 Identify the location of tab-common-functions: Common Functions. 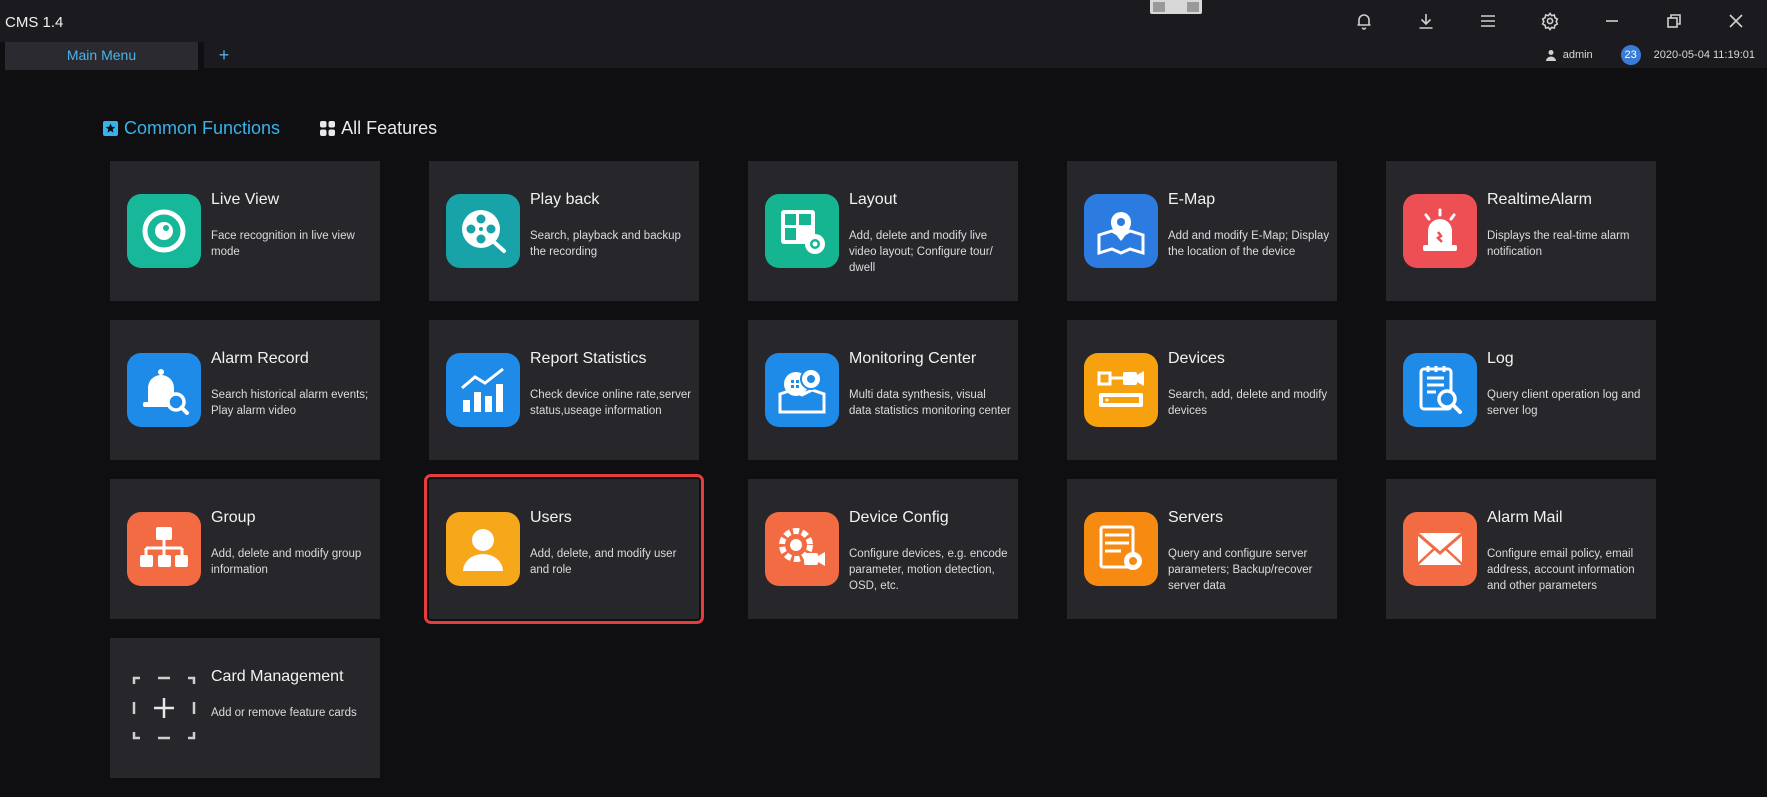
(191, 128).